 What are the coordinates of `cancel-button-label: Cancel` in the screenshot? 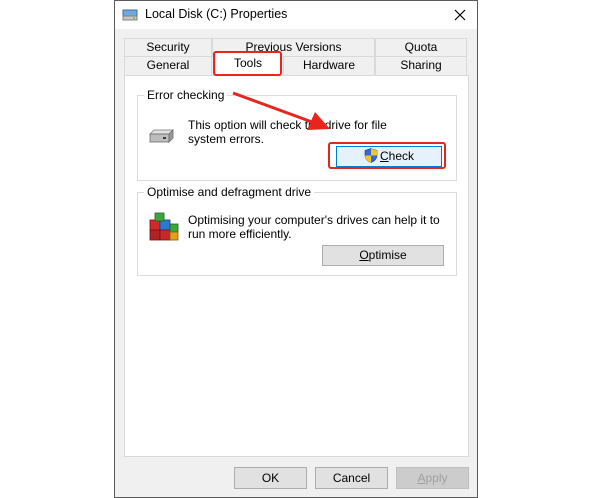 It's located at (351, 478).